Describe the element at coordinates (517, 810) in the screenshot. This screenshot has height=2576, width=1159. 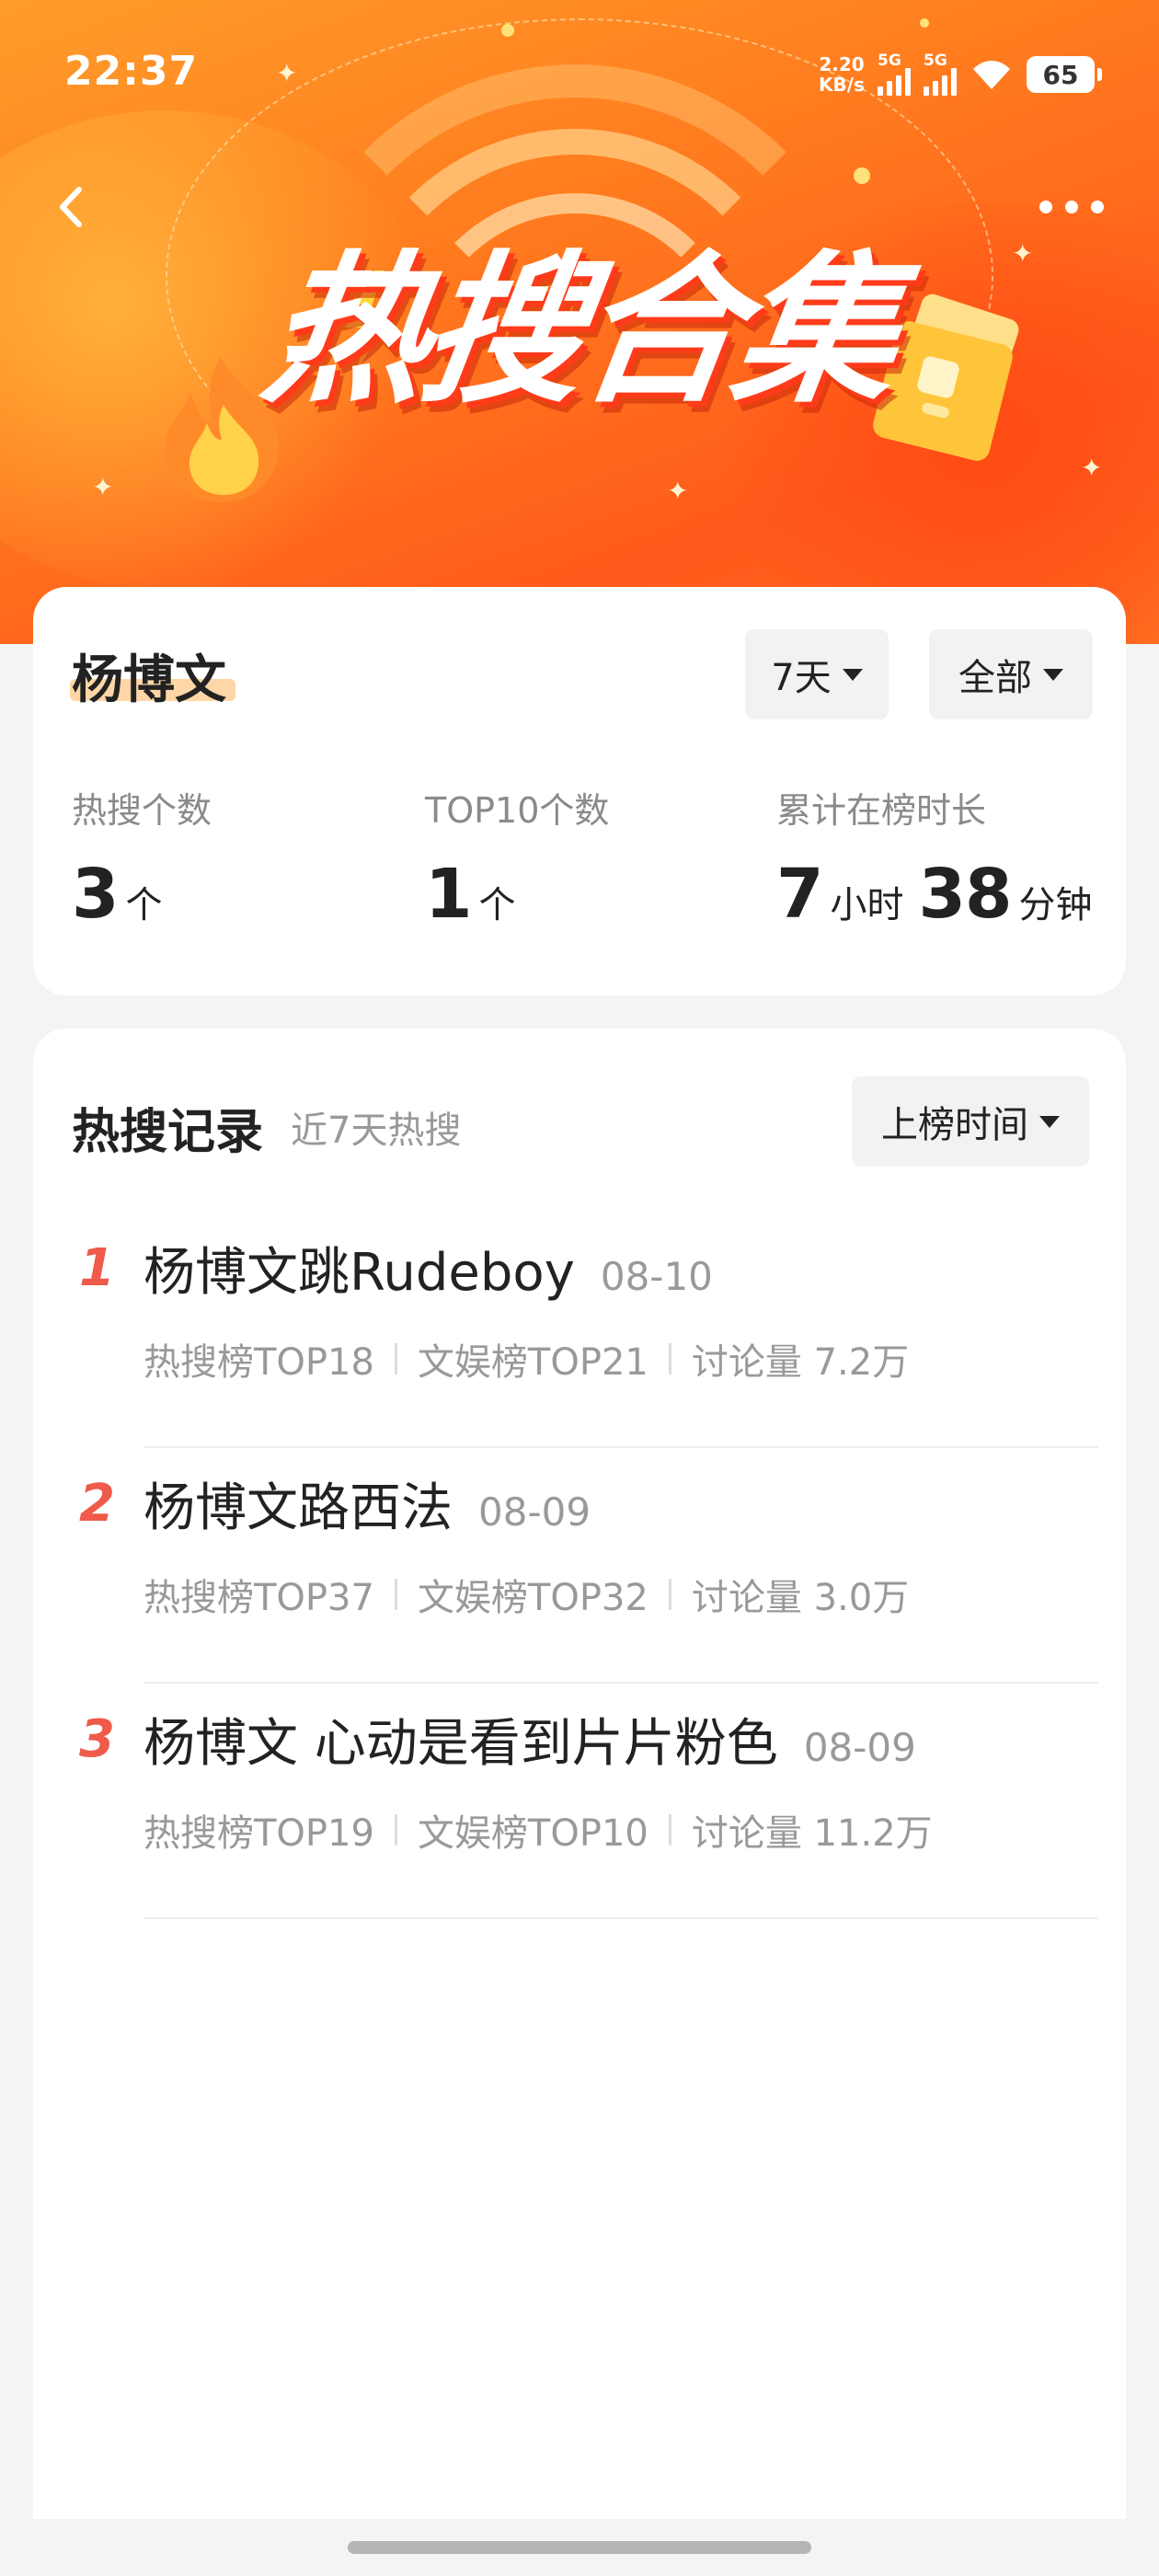
I see `stat-label: TOP10个数` at that location.